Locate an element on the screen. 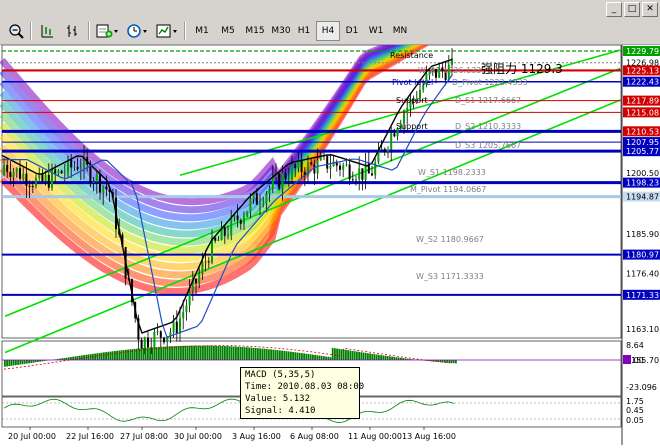 The image size is (660, 448). period-h4: H4 is located at coordinates (328, 31).